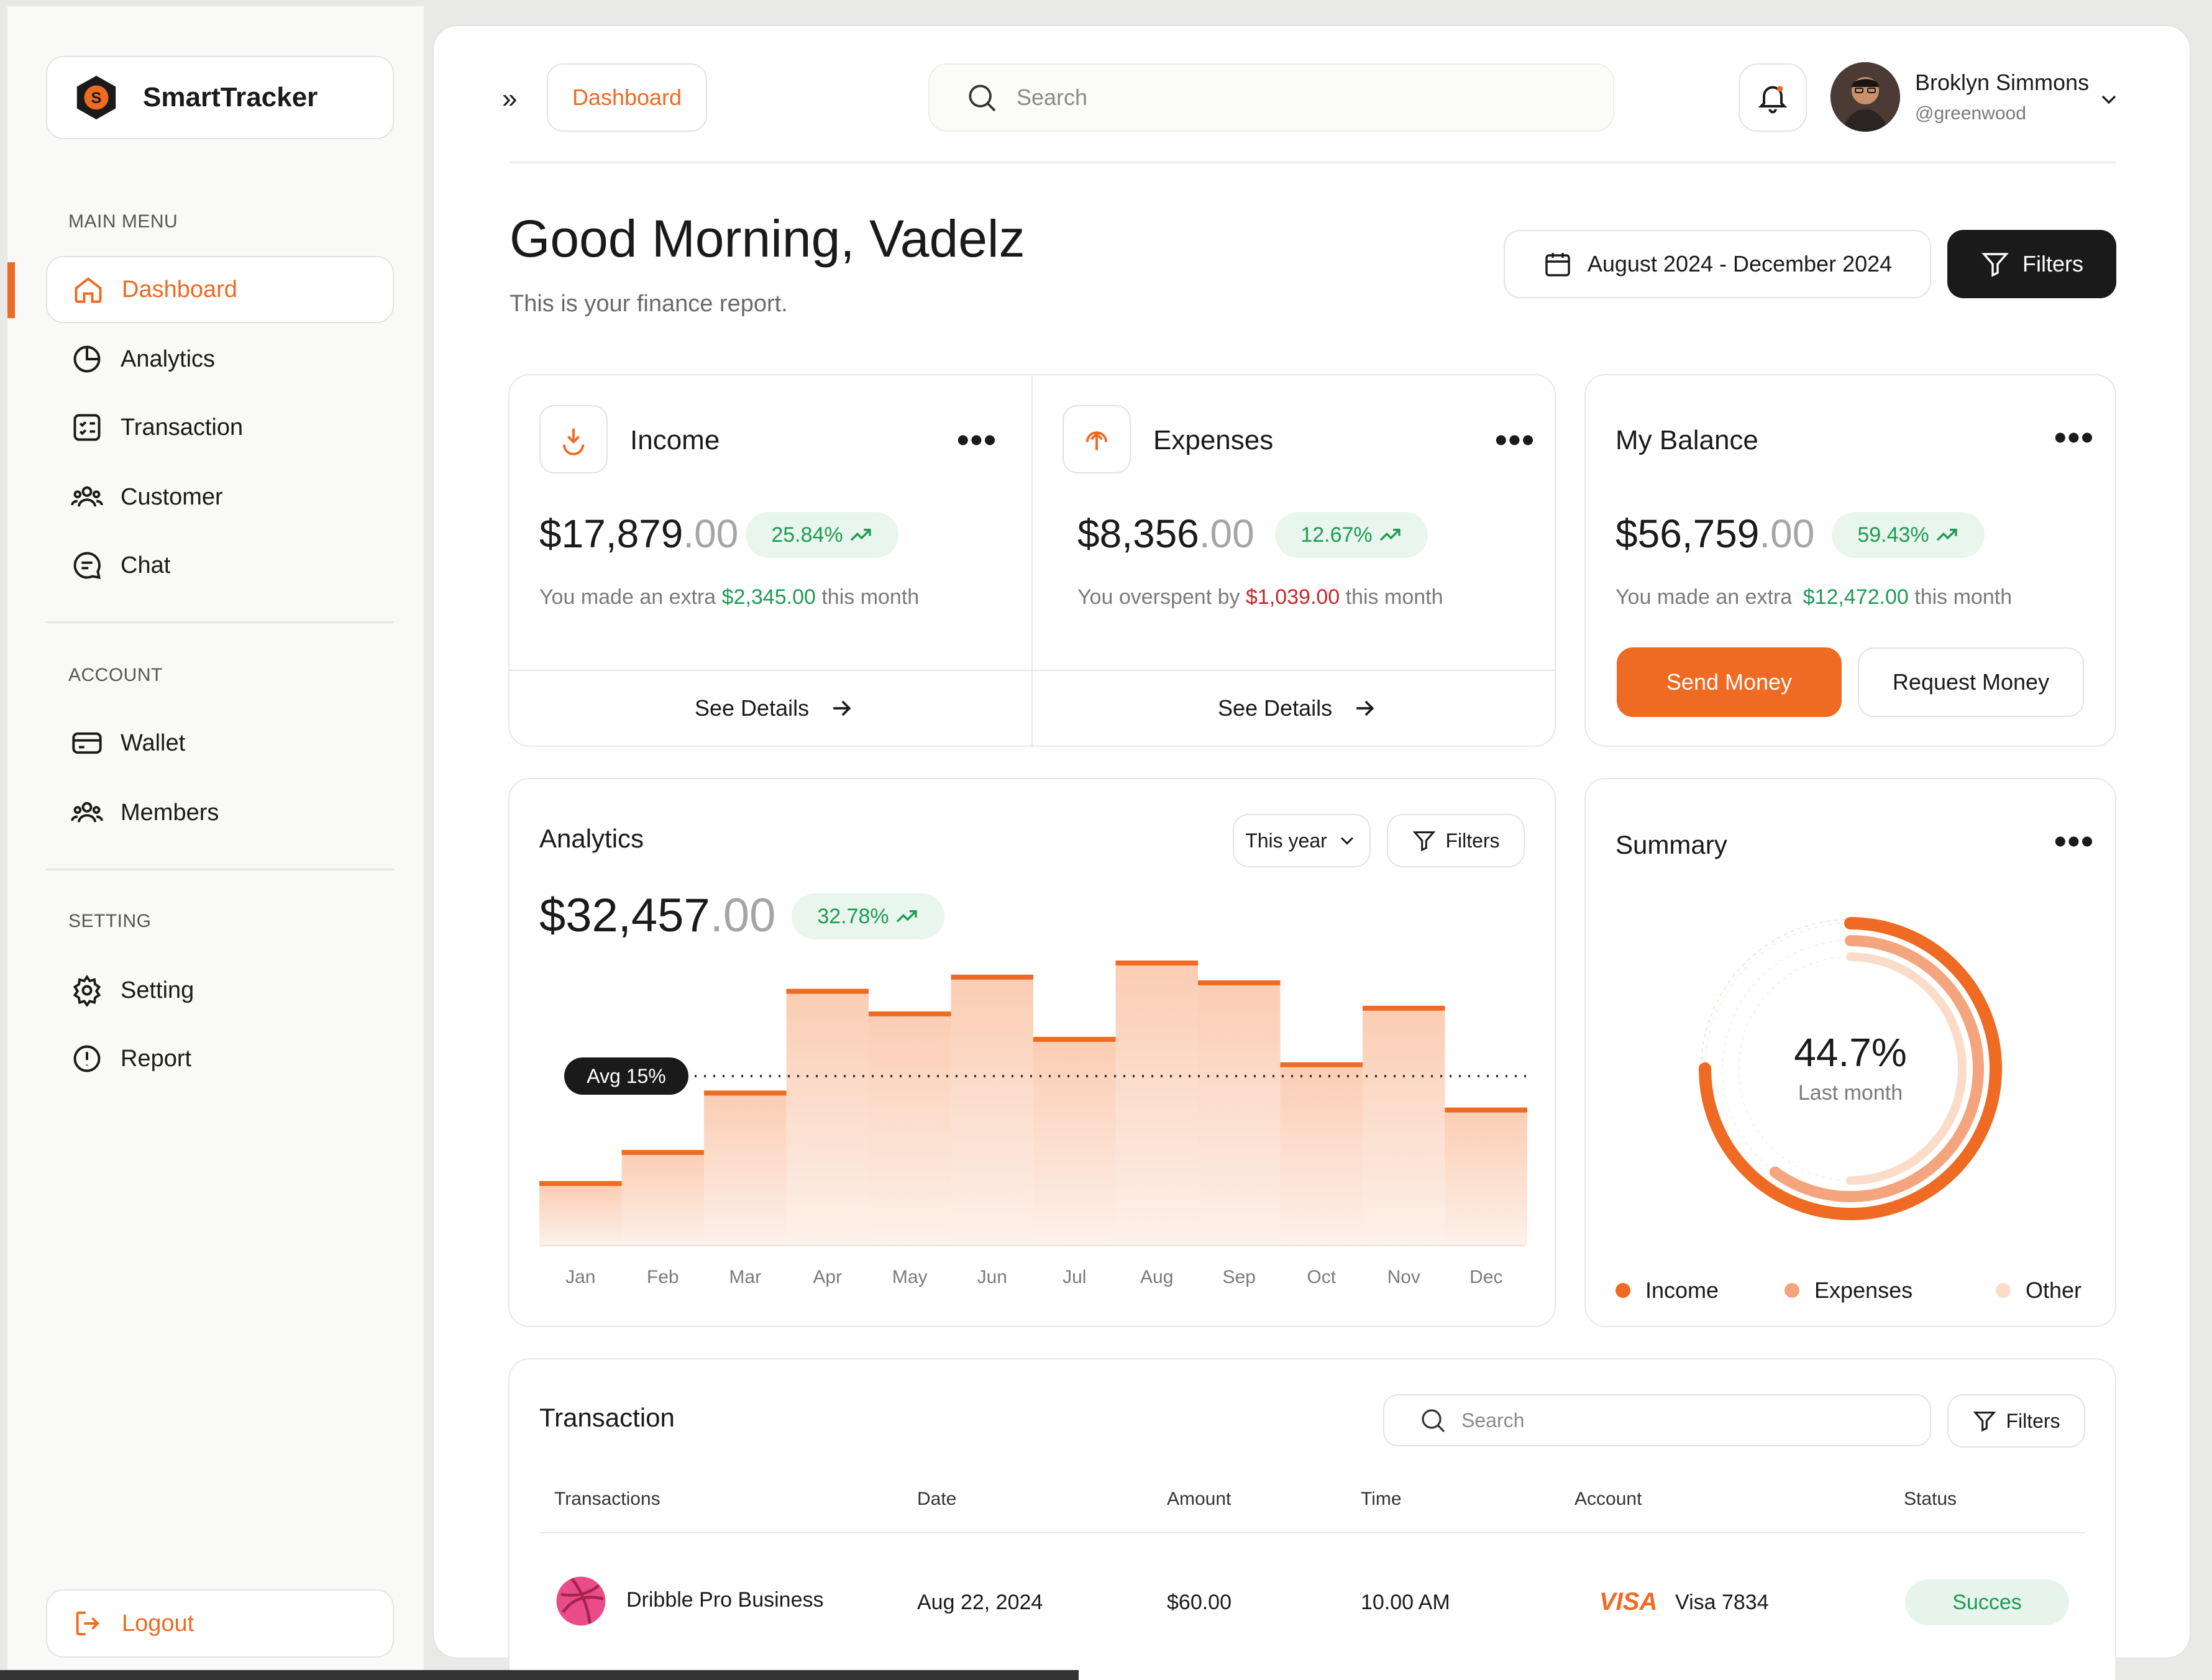 The width and height of the screenshot is (2212, 1680). I want to click on note-value: $2,345.00, so click(768, 597).